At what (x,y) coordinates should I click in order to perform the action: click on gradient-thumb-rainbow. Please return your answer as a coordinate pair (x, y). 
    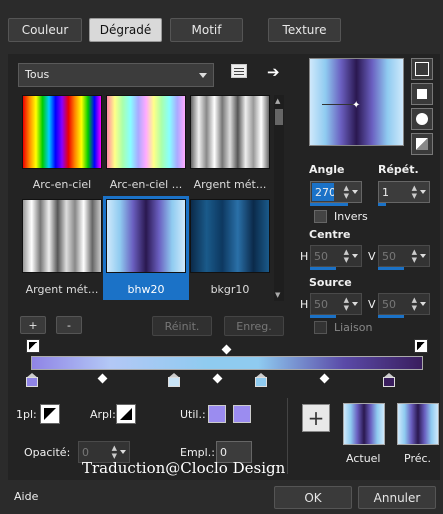
    Looking at the image, I should click on (62, 132).